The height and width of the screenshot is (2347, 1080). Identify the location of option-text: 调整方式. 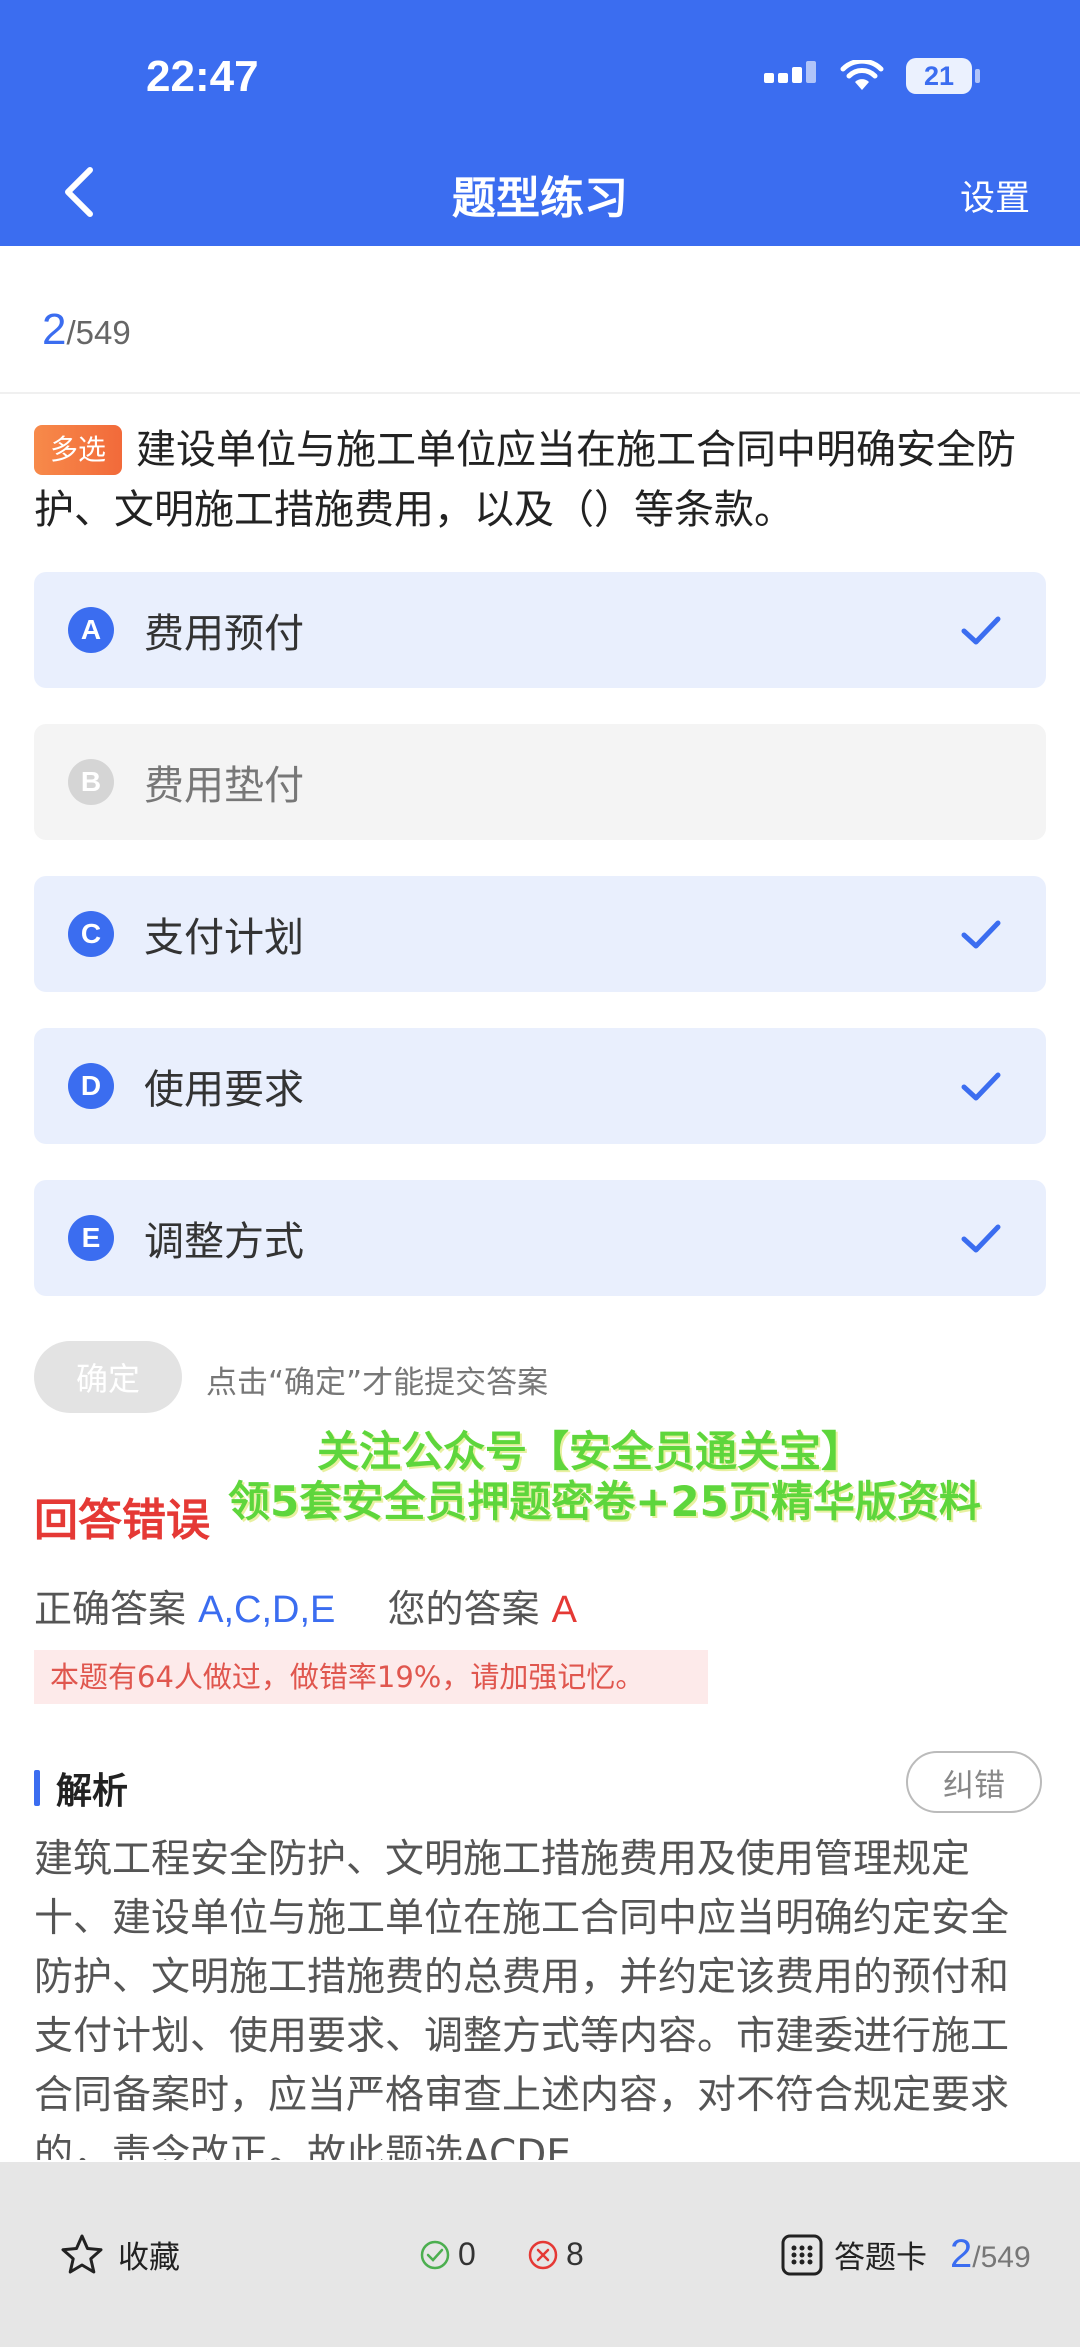
(224, 1242).